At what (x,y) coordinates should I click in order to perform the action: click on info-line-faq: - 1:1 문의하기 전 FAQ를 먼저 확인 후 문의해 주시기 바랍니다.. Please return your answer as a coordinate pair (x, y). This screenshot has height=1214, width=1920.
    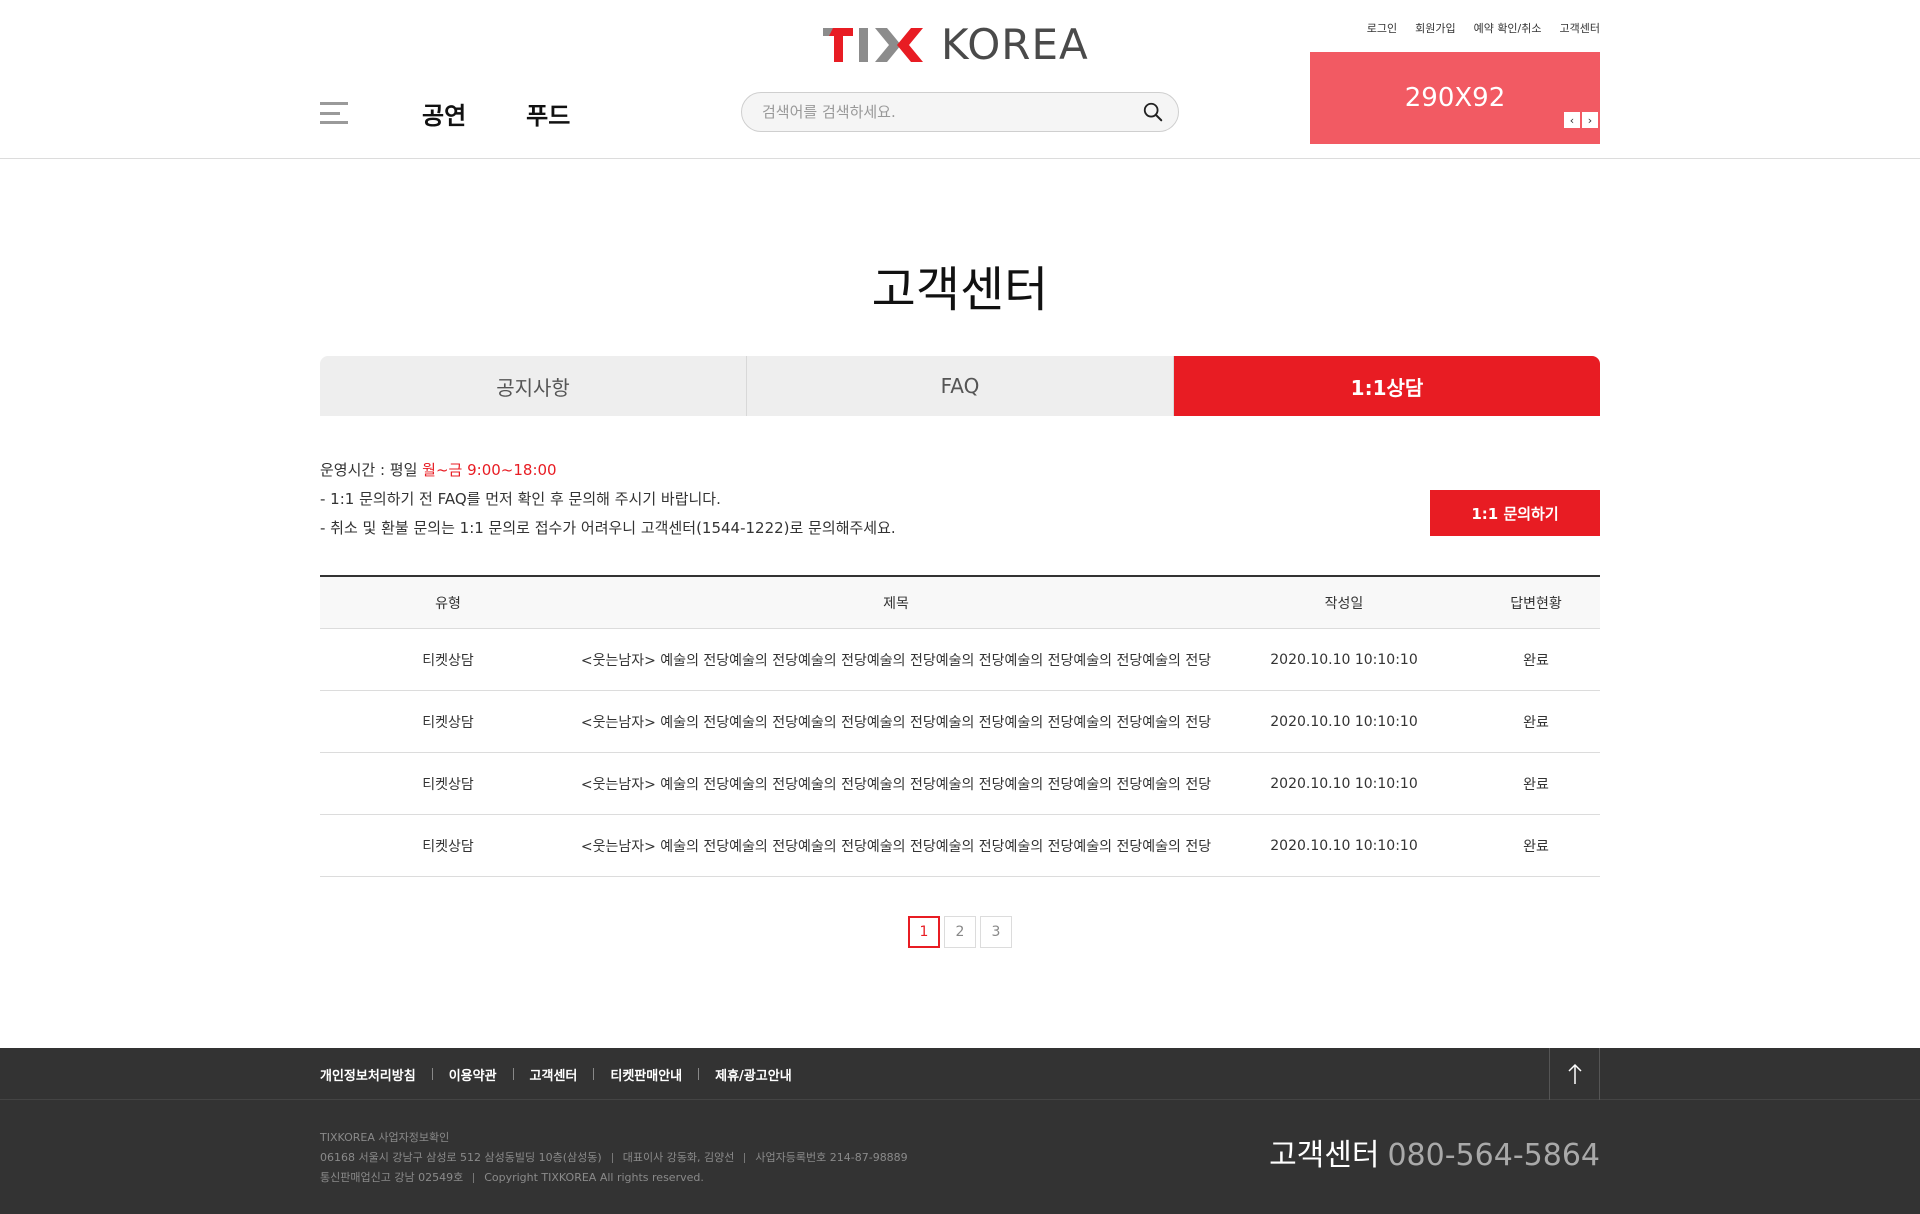
    Looking at the image, I should click on (520, 499).